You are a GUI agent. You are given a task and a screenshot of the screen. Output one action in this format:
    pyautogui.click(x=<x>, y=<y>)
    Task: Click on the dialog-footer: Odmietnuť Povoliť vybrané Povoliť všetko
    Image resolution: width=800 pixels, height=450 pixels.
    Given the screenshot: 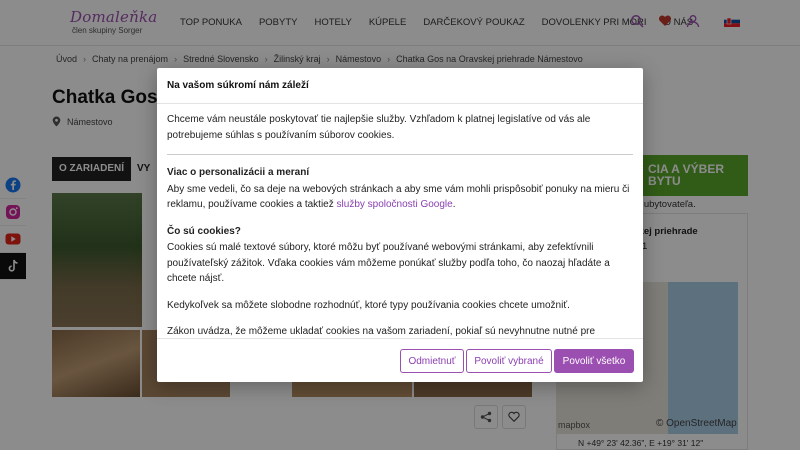 What is the action you would take?
    pyautogui.click(x=400, y=360)
    